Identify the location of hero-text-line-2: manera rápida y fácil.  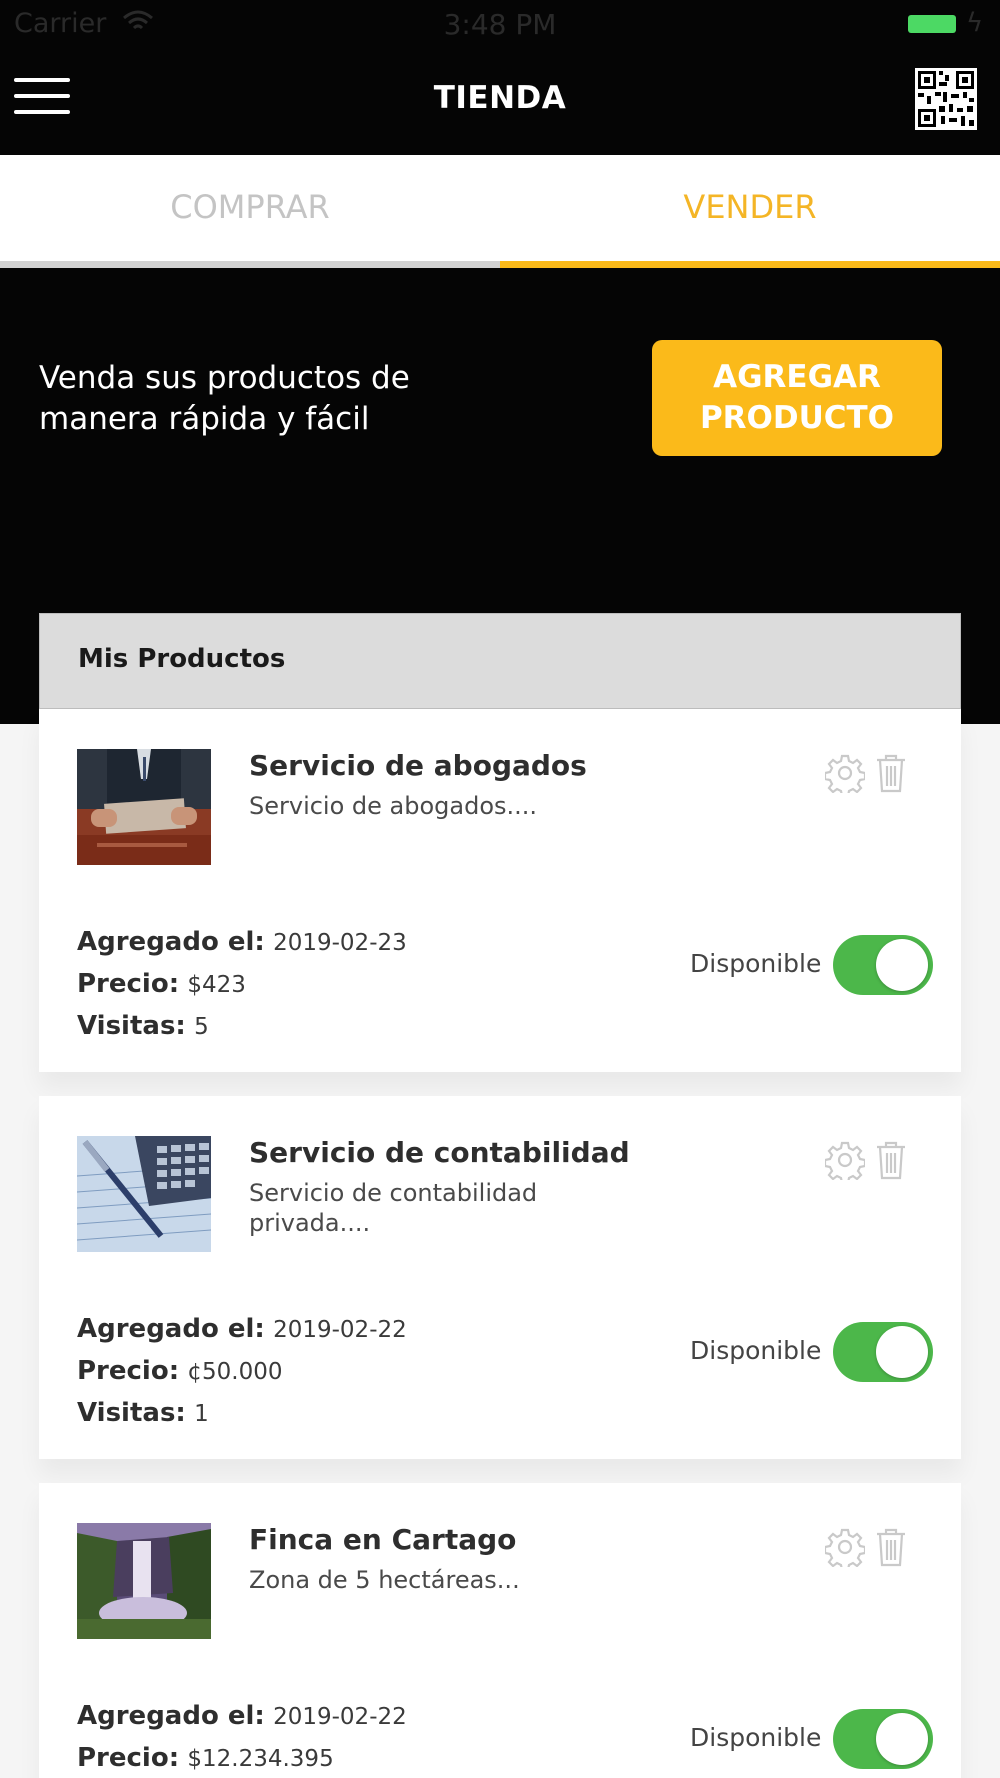
(204, 419).